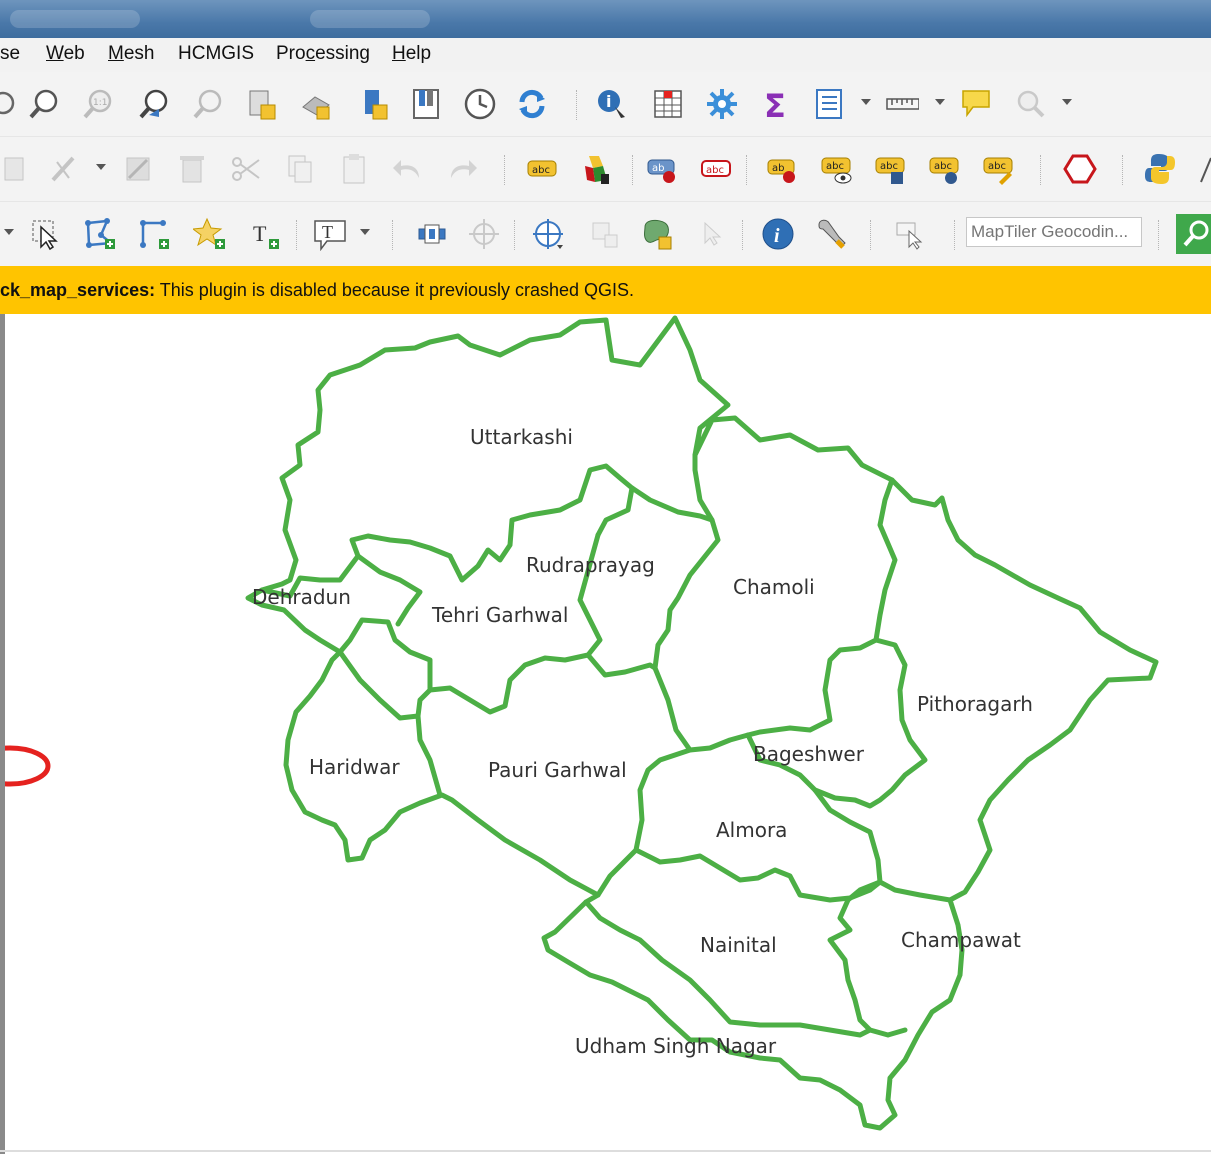  What do you see at coordinates (208, 104) in the screenshot?
I see `zoom-to-layer-icon` at bounding box center [208, 104].